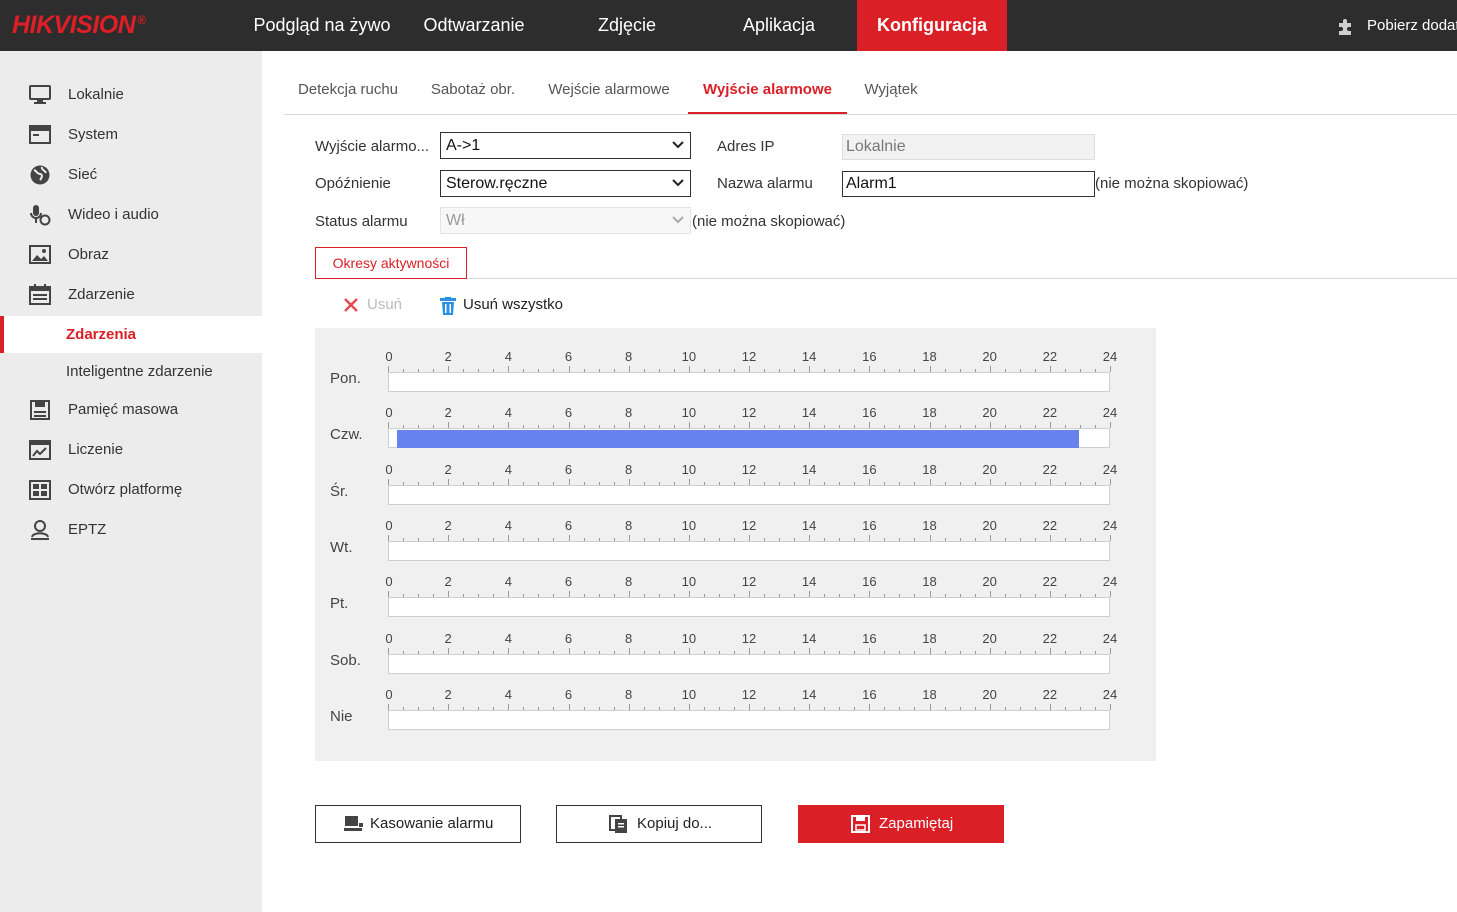 This screenshot has height=912, width=1457. I want to click on sidebar-item-open-platform: Otwórz platformę, so click(131, 490).